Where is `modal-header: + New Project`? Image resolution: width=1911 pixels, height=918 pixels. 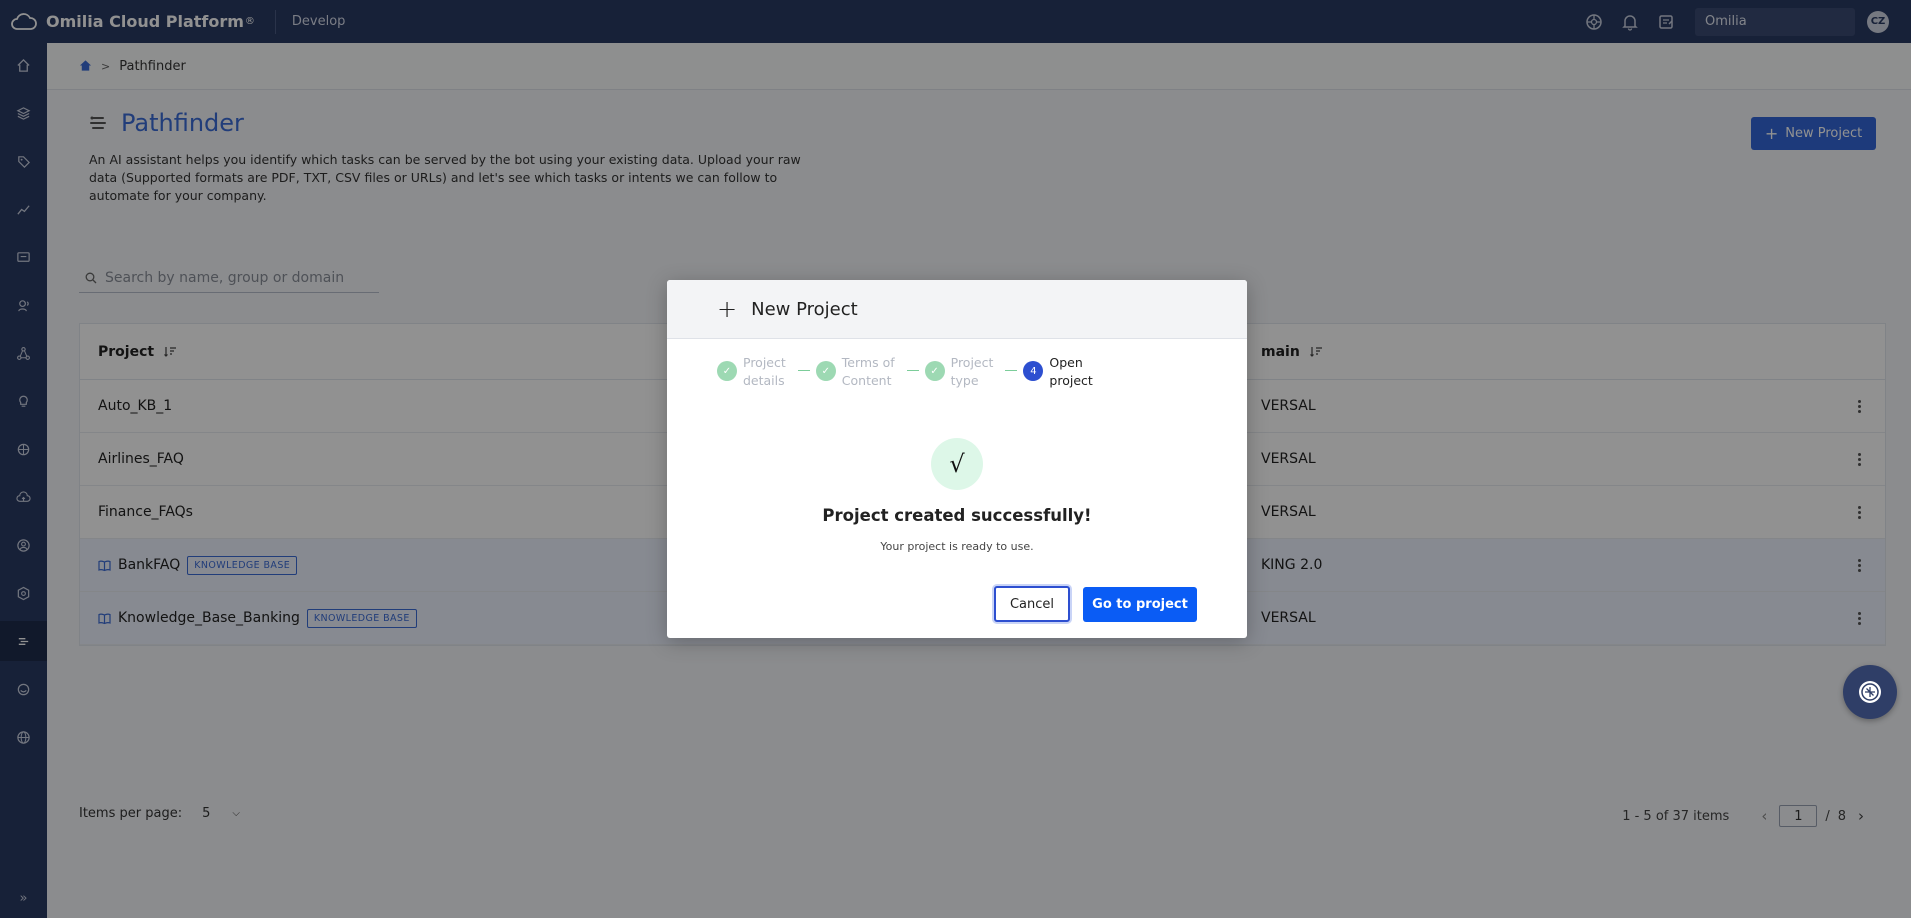 modal-header: + New Project is located at coordinates (957, 309).